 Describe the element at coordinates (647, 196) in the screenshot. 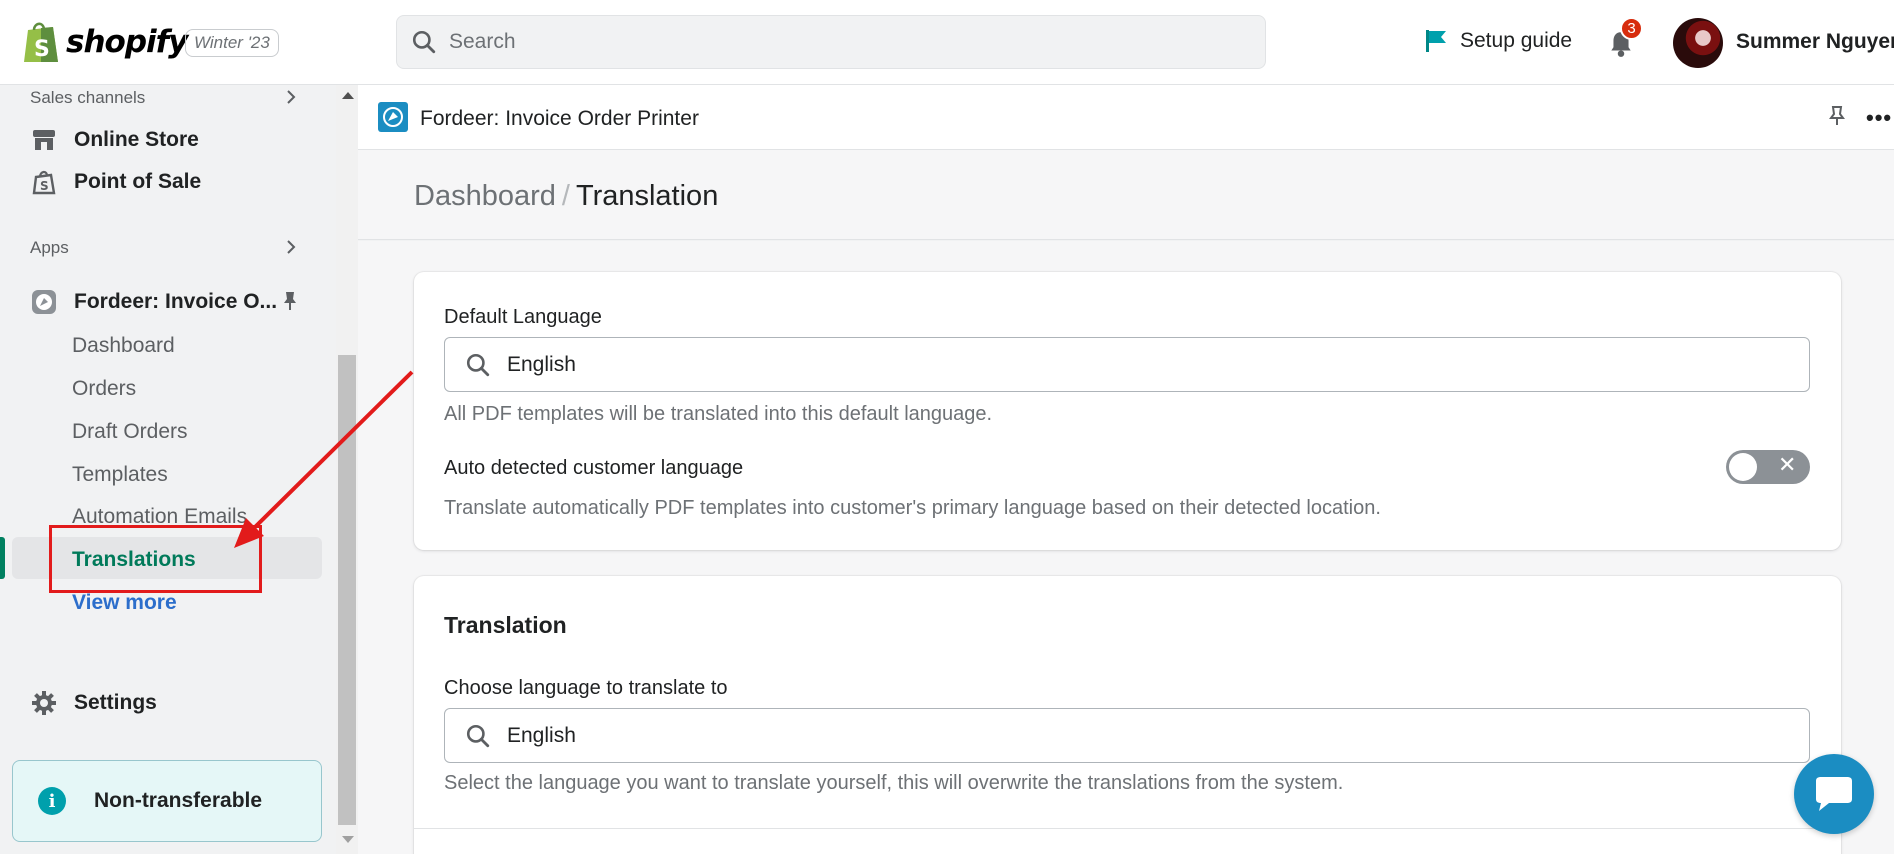

I see `page-title: Translation` at that location.